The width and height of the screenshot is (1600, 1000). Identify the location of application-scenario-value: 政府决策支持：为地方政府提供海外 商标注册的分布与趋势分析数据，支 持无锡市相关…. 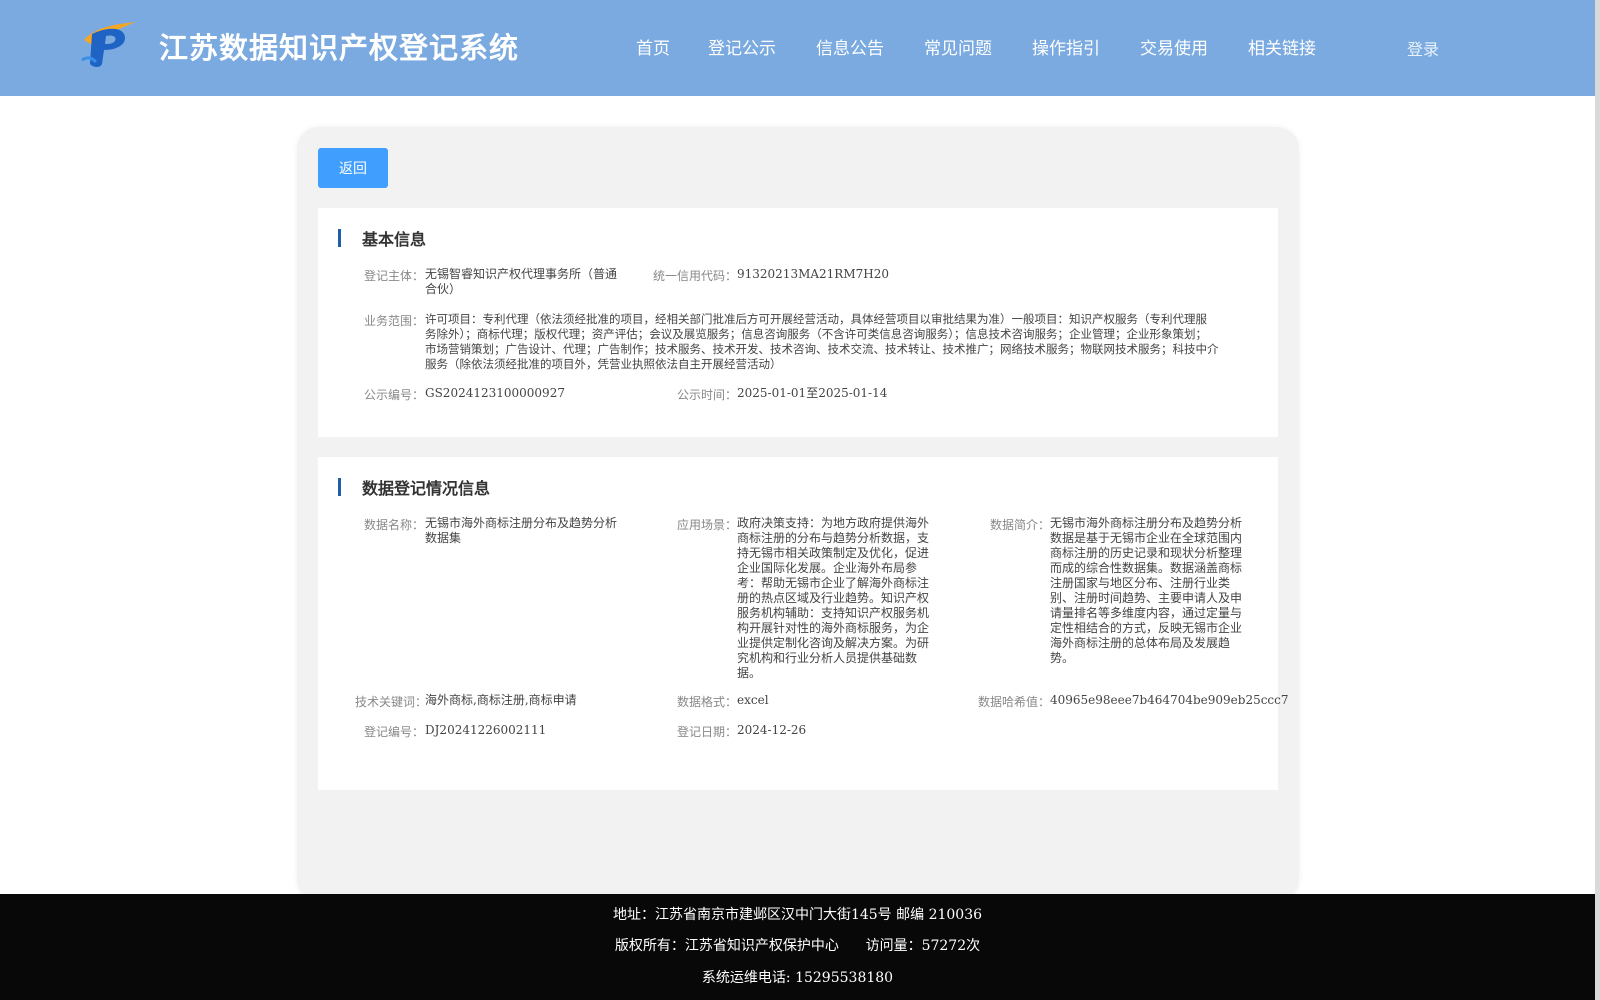
(833, 598).